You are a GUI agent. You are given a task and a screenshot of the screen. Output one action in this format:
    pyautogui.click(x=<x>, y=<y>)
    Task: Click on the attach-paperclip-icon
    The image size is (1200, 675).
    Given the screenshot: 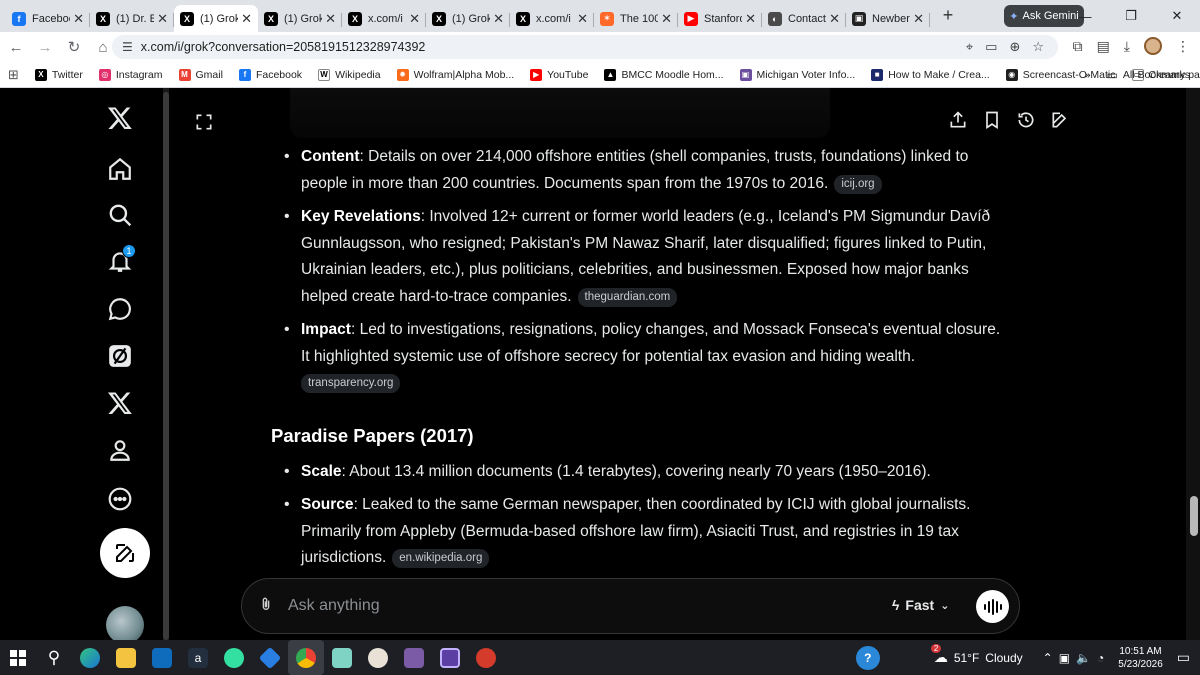 What is the action you would take?
    pyautogui.click(x=266, y=606)
    